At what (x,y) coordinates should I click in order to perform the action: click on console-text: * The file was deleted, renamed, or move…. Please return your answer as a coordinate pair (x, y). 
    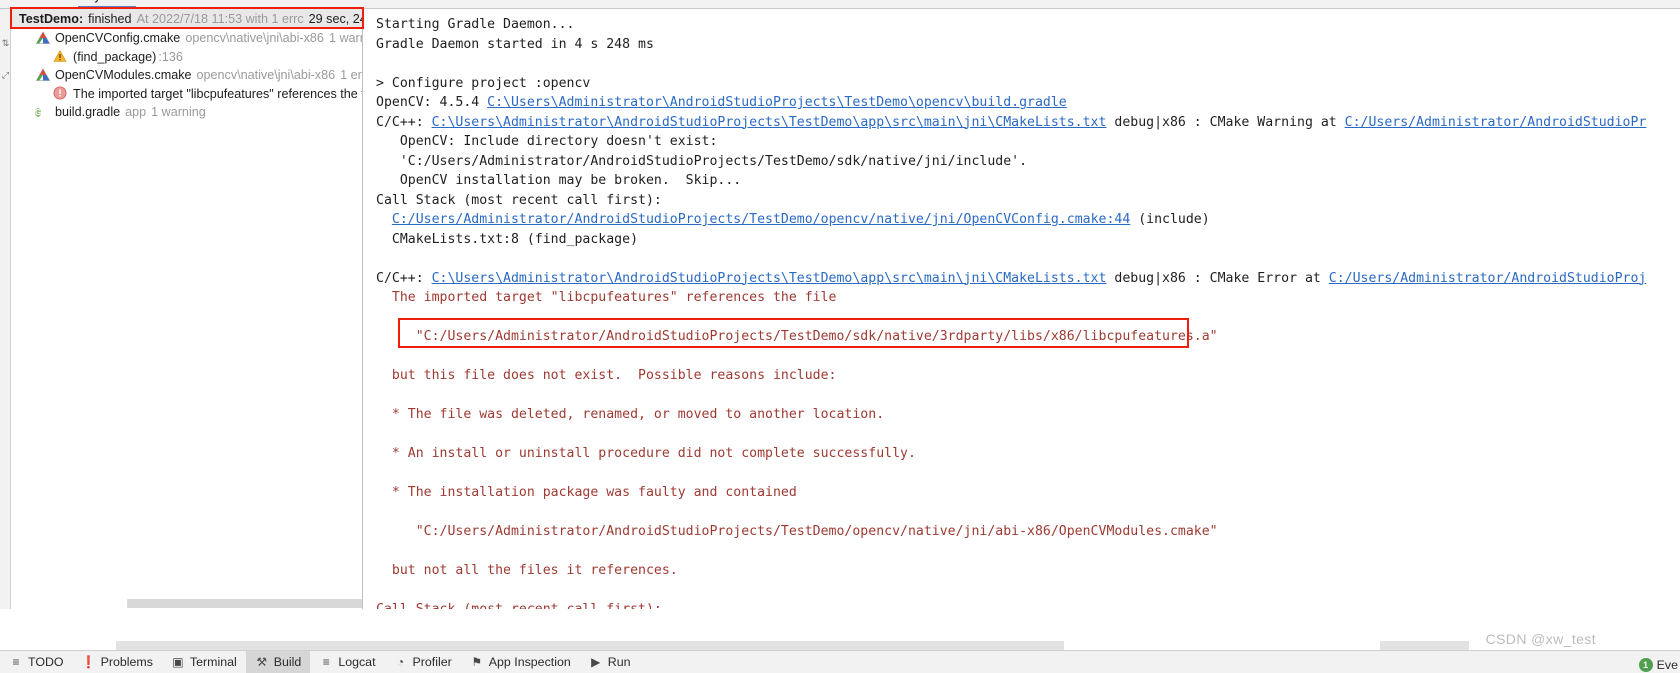
    Looking at the image, I should click on (630, 414).